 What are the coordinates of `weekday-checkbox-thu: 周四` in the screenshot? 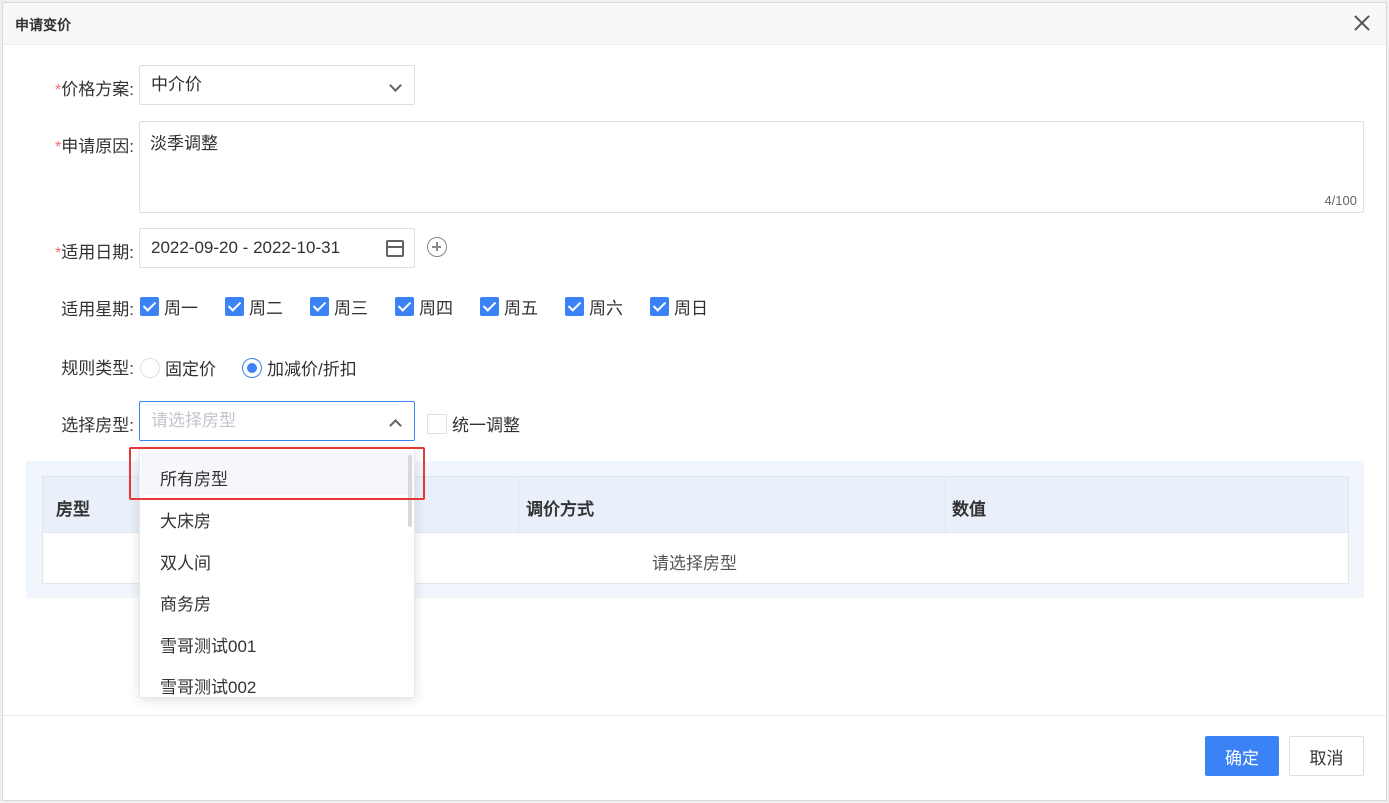 It's located at (424, 306).